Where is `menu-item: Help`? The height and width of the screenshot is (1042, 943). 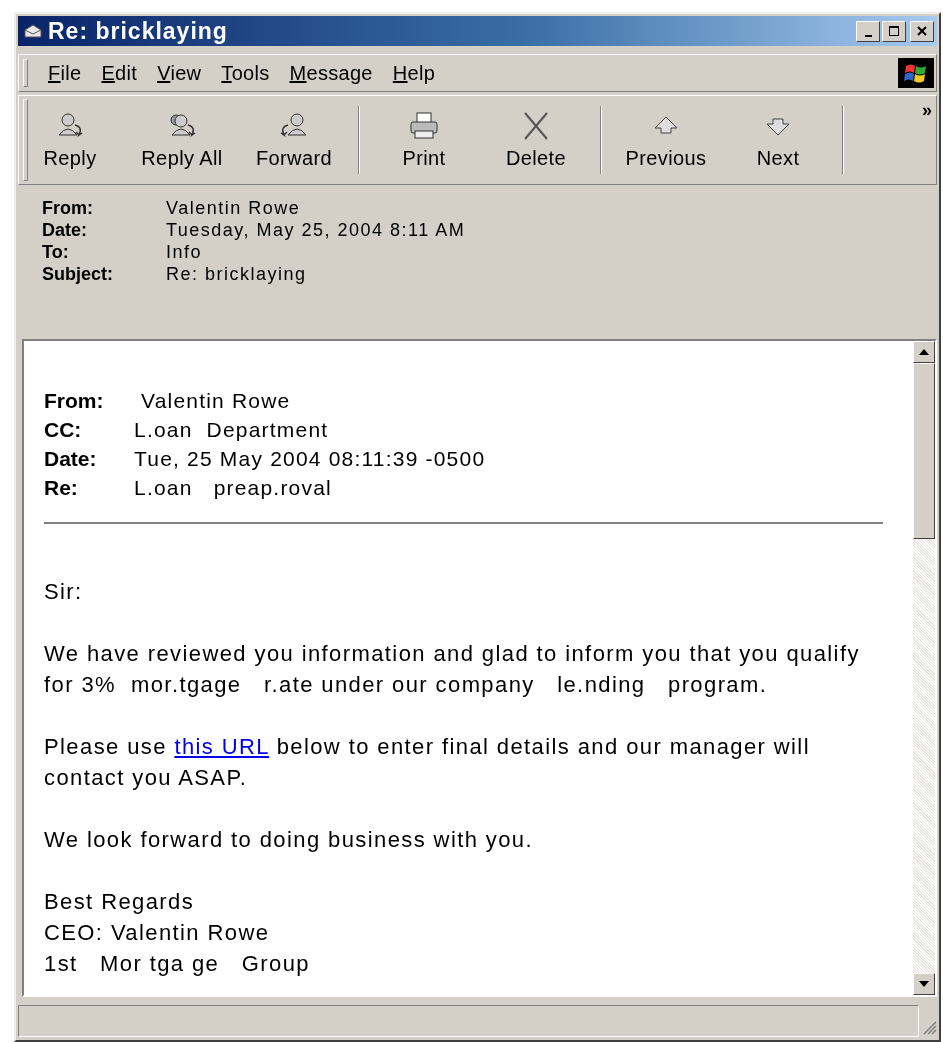
menu-item: Help is located at coordinates (414, 73).